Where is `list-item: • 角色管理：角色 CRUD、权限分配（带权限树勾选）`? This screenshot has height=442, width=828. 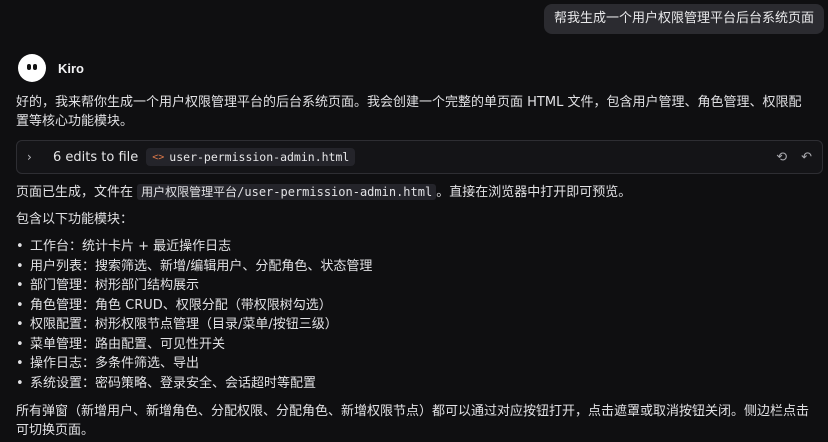
list-item: • 角色管理：角色 CRUD、权限分配（带权限树勾选） is located at coordinates (174, 305).